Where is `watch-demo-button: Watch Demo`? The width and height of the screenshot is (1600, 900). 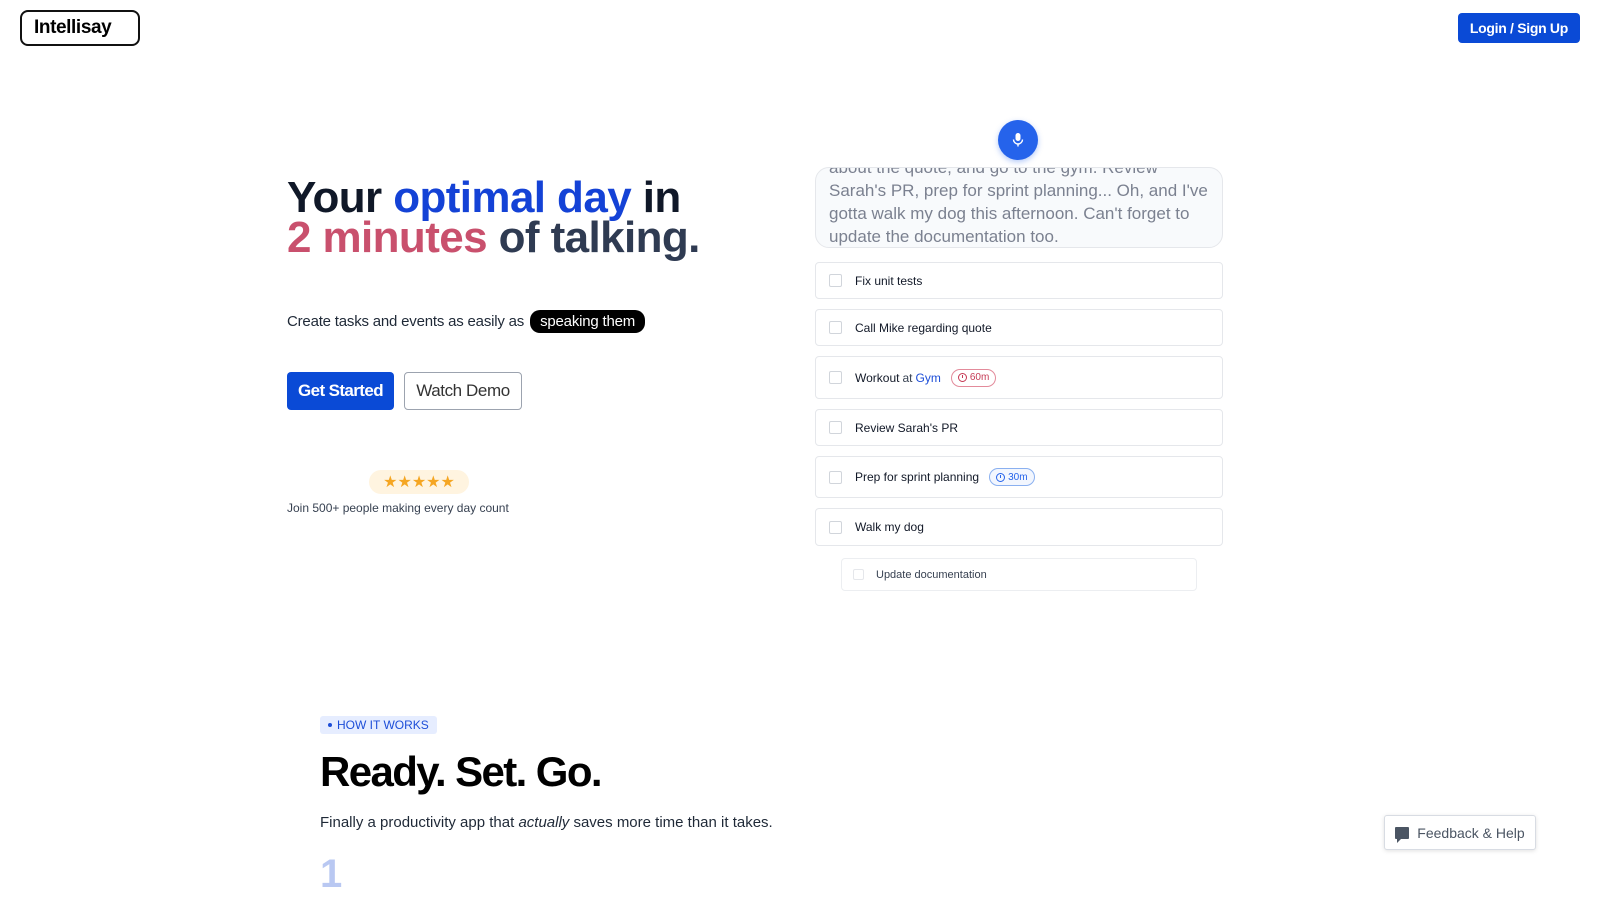 watch-demo-button: Watch Demo is located at coordinates (463, 391).